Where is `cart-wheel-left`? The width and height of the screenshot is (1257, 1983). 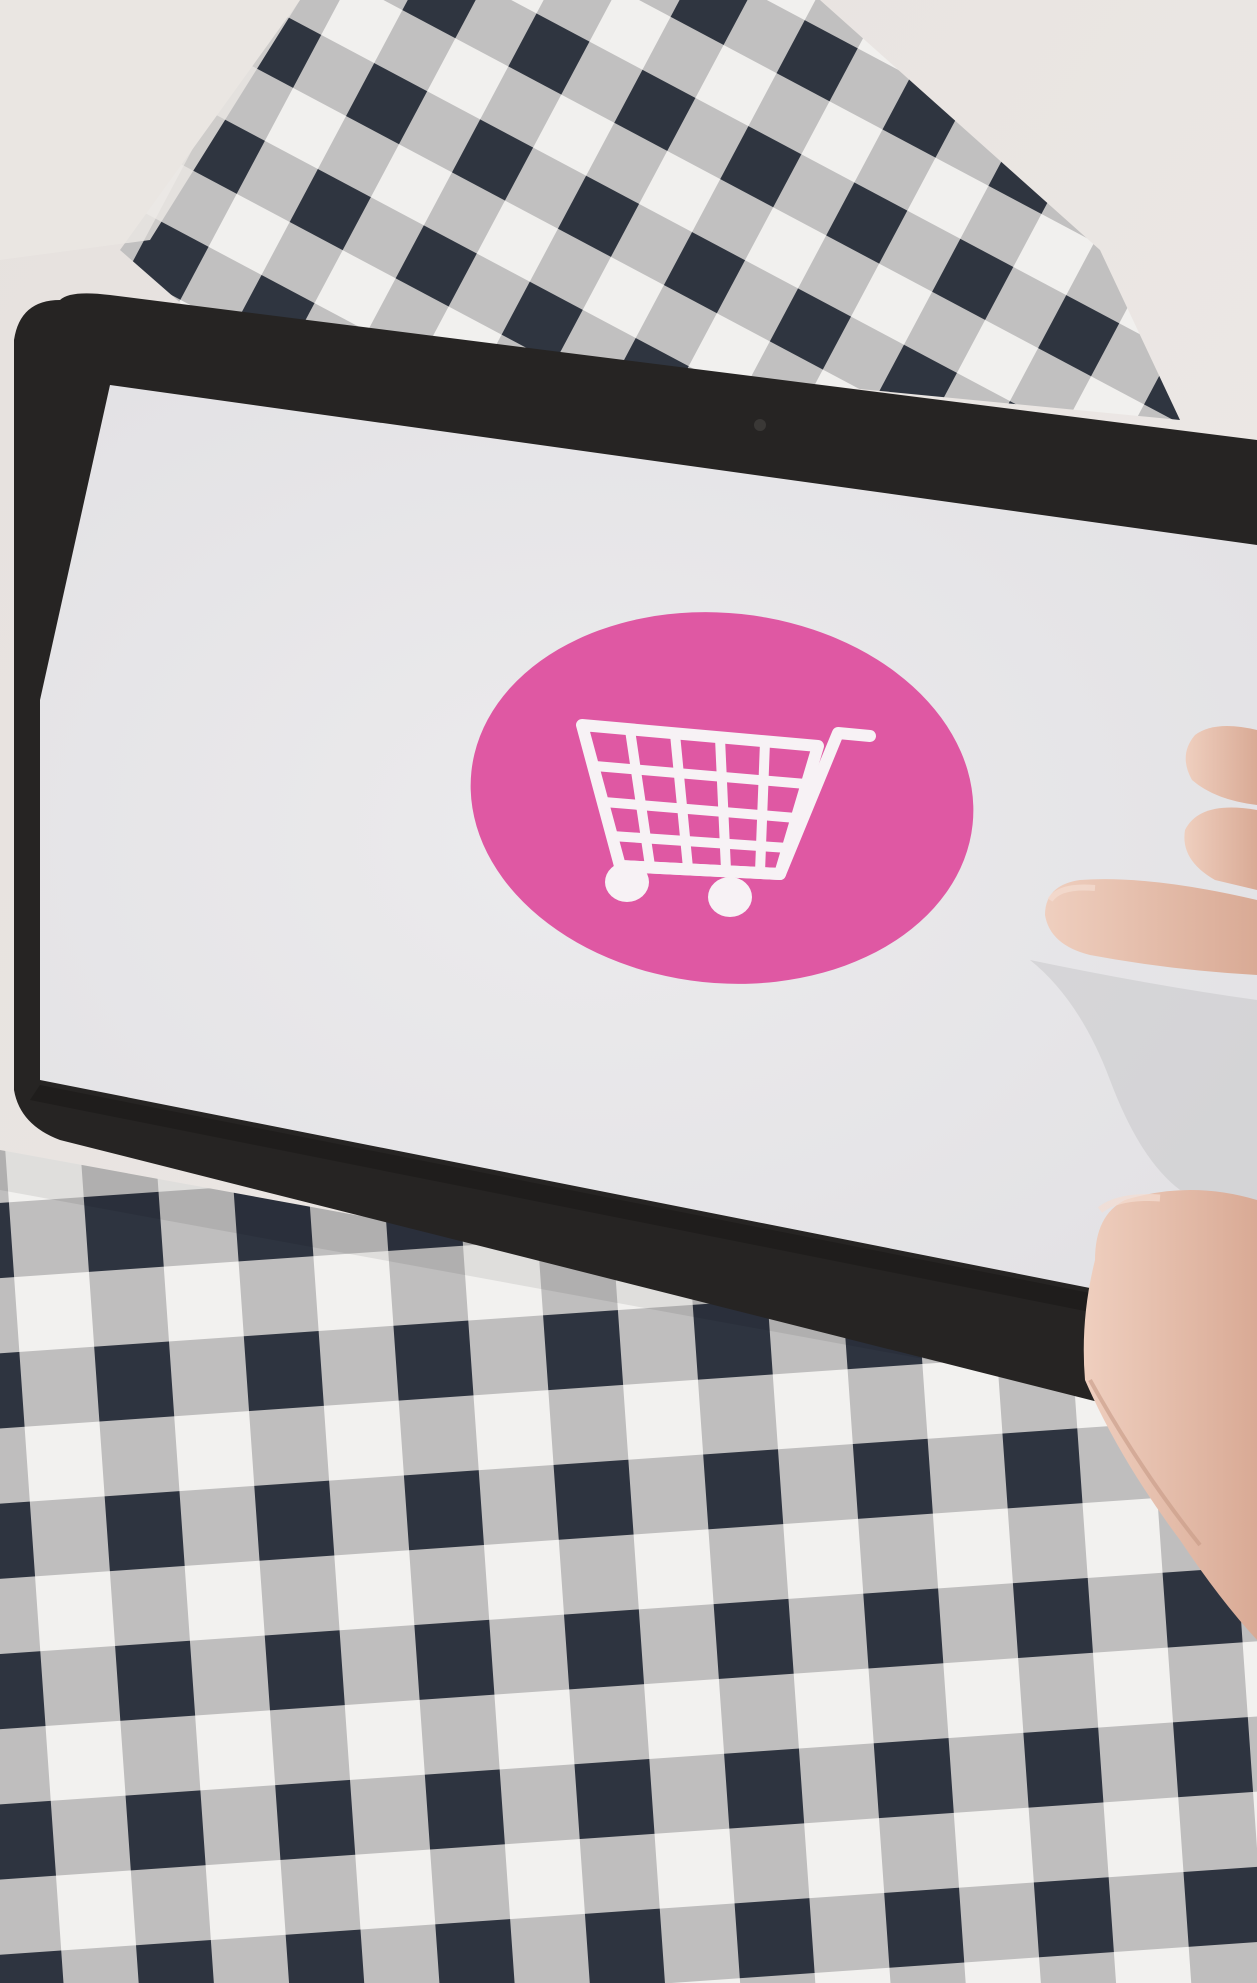 cart-wheel-left is located at coordinates (627, 882).